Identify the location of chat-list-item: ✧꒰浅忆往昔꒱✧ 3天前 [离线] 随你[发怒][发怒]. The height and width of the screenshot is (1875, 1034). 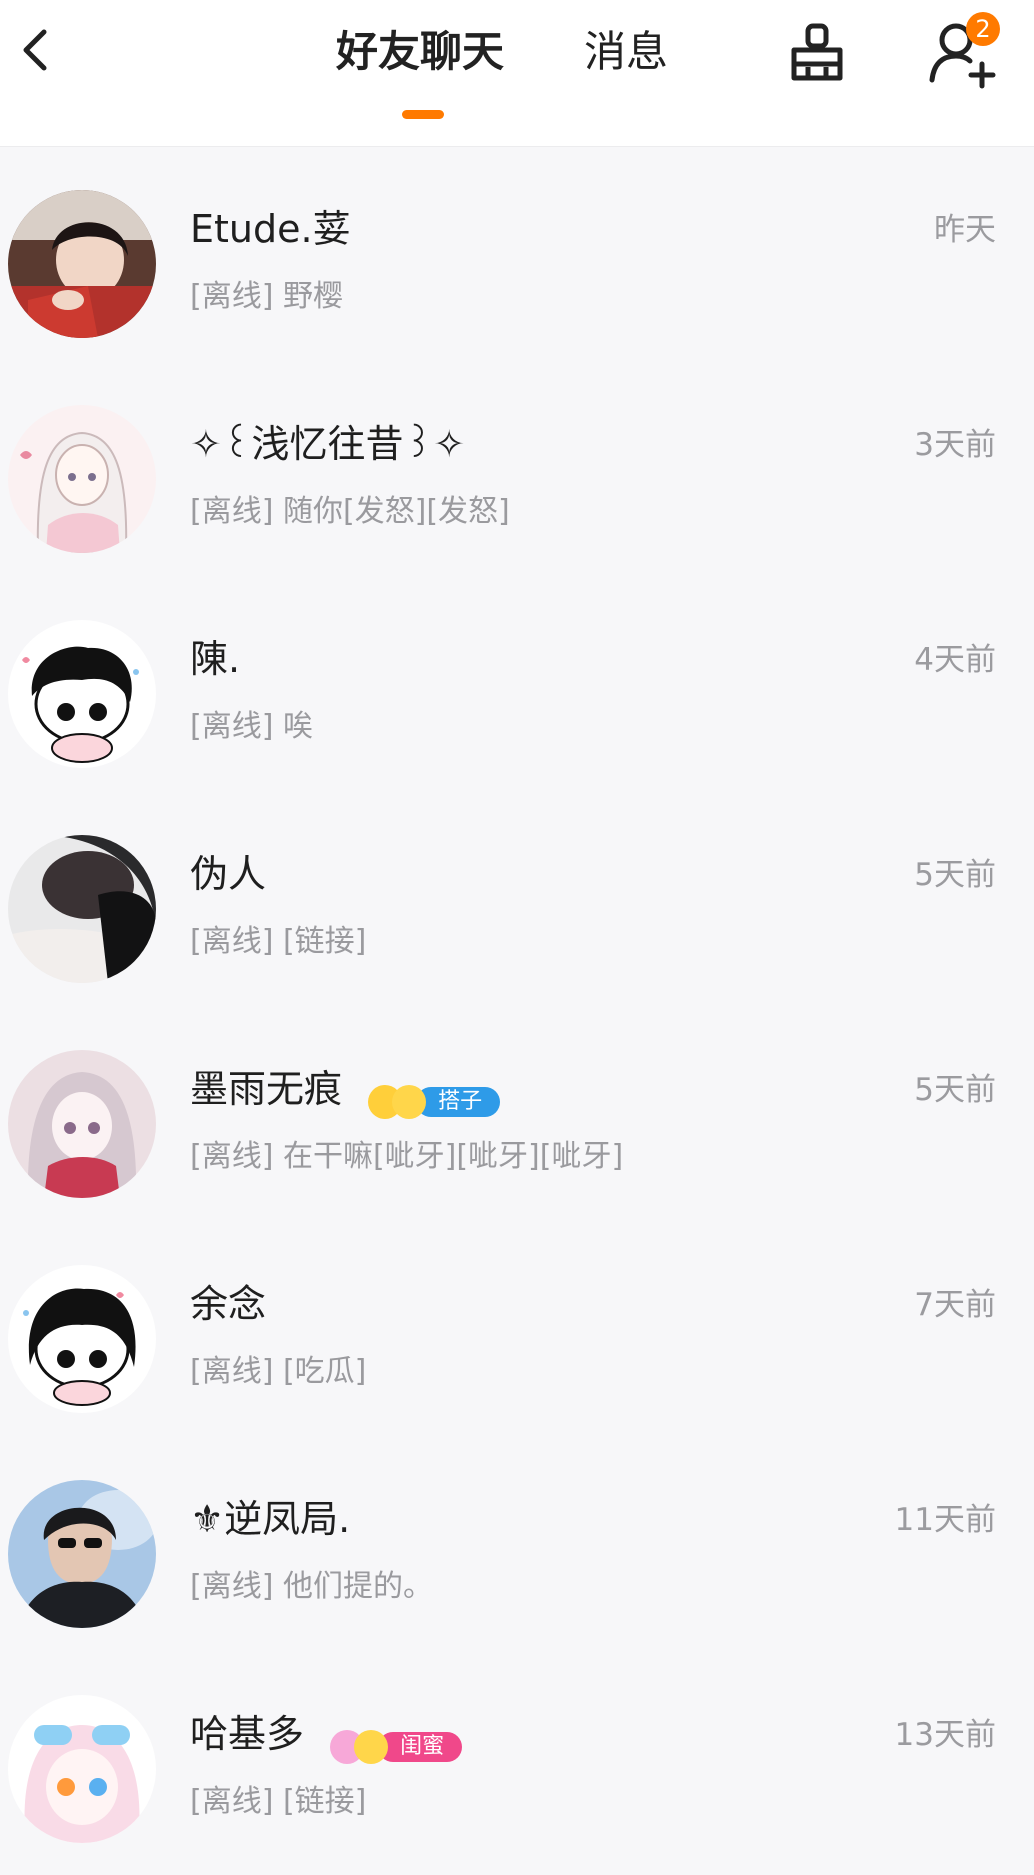
(517, 470).